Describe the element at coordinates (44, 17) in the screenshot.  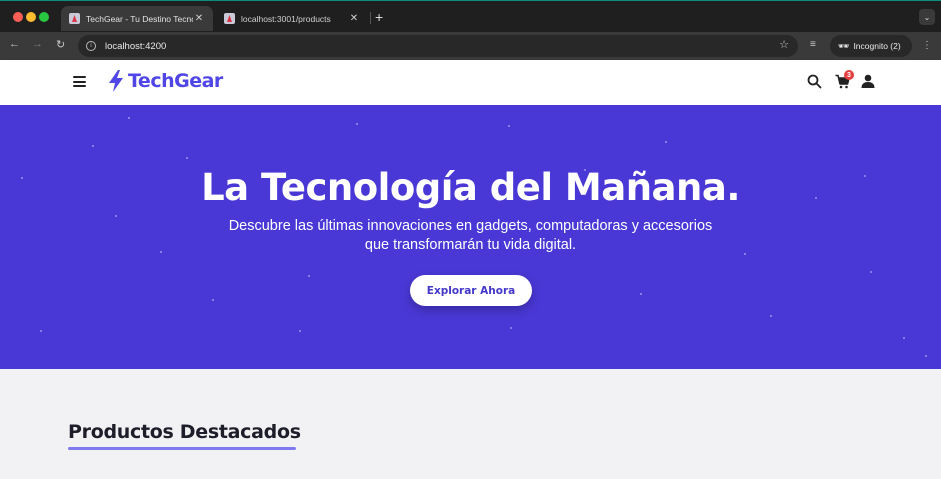
I see `window-zoom-button` at that location.